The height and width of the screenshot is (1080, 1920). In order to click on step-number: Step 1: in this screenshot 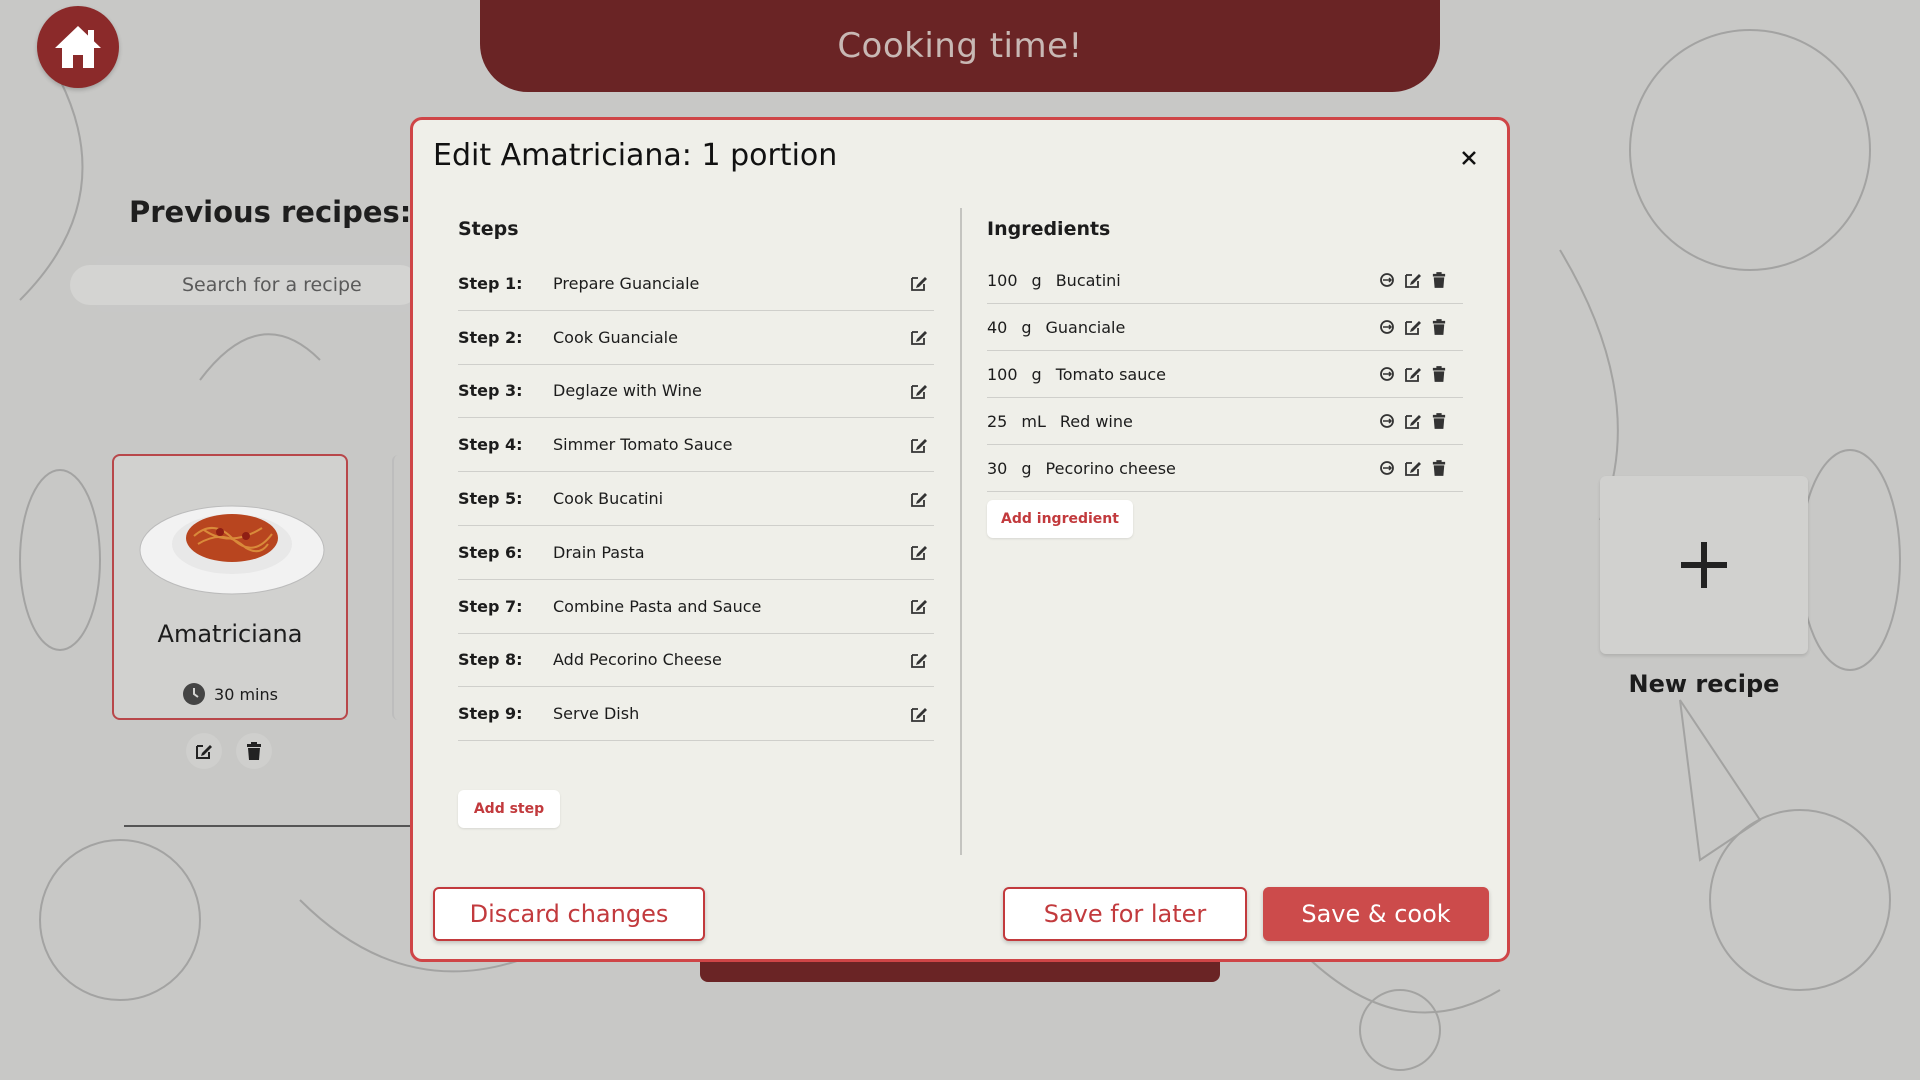, I will do `click(490, 283)`.